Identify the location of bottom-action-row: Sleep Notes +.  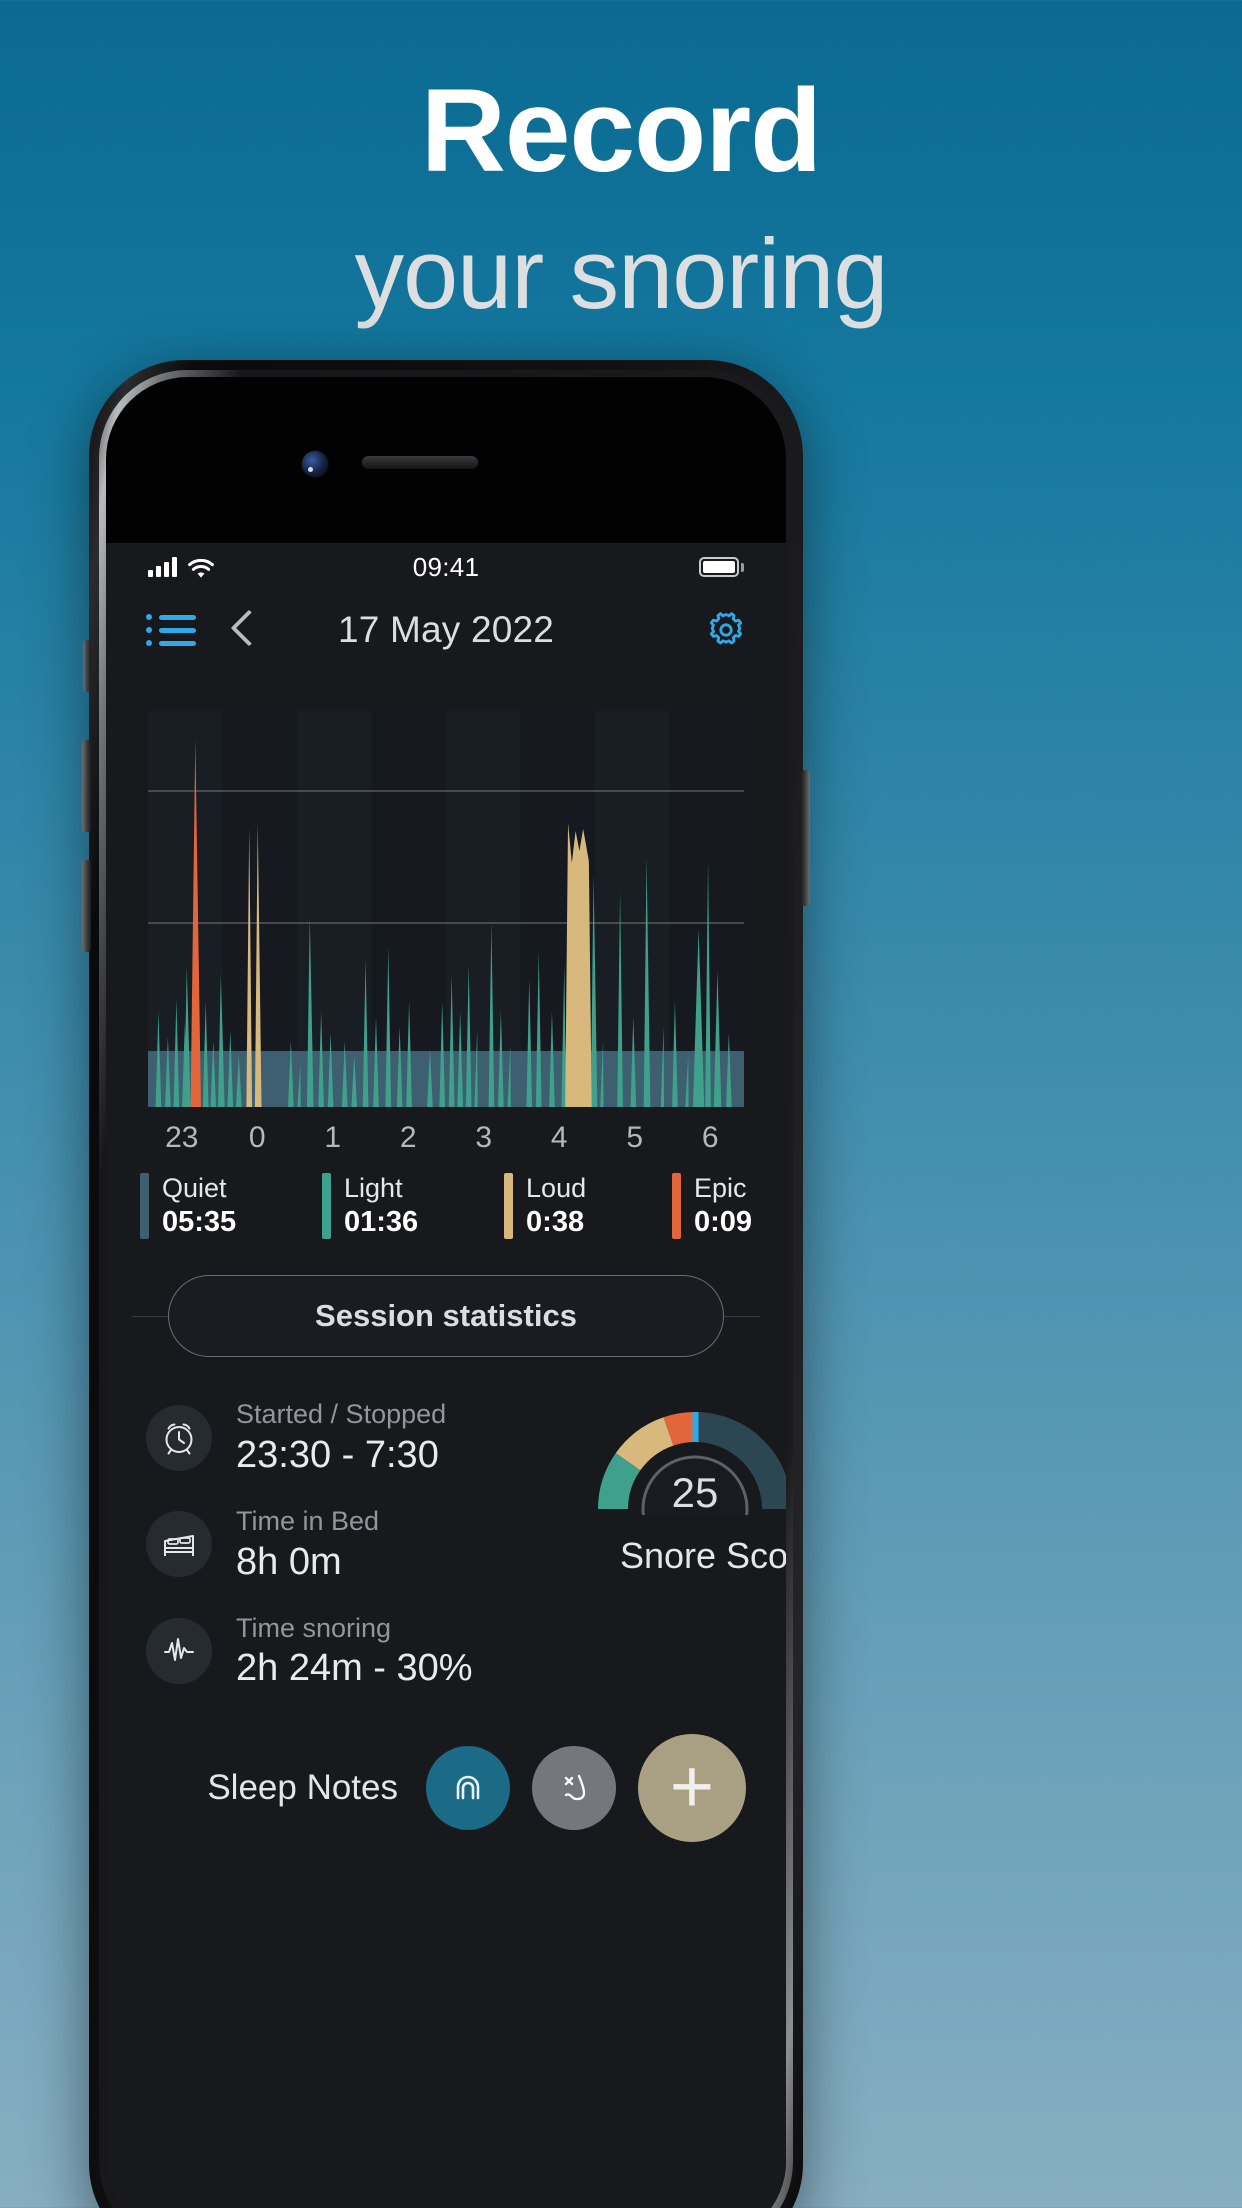
(446, 1787).